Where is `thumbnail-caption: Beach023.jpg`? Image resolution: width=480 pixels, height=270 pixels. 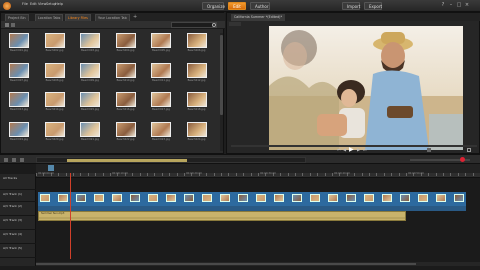
thumbnail-caption: Beach023.jpg is located at coordinates (161, 139).